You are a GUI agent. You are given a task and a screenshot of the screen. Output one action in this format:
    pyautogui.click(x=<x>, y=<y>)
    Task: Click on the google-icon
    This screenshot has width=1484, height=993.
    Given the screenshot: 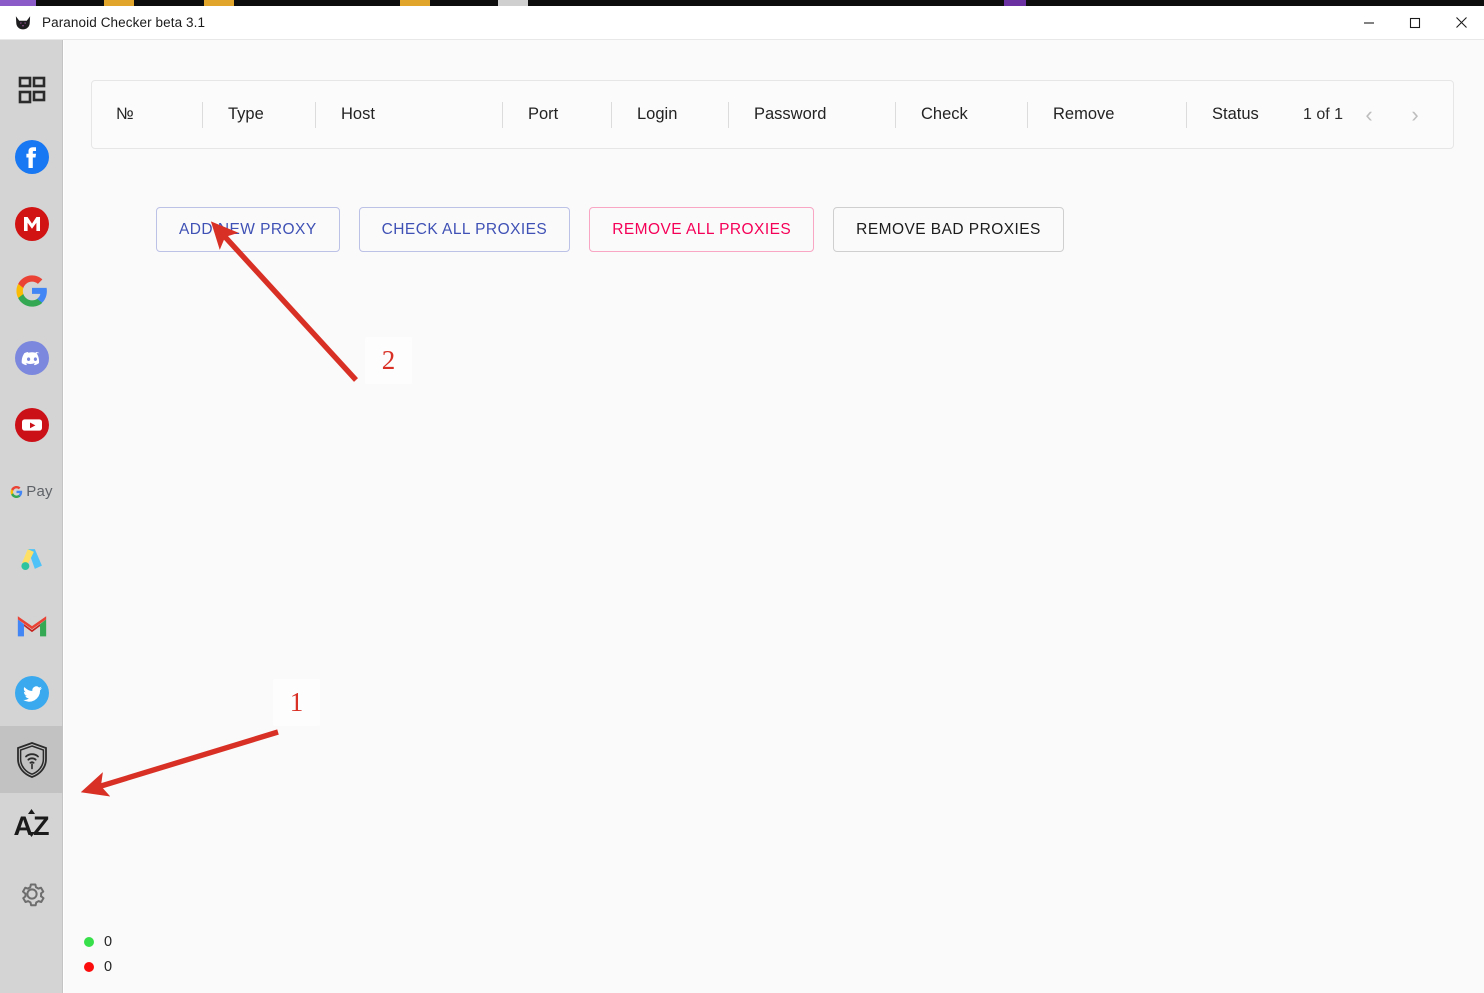 What is the action you would take?
    pyautogui.click(x=31, y=290)
    